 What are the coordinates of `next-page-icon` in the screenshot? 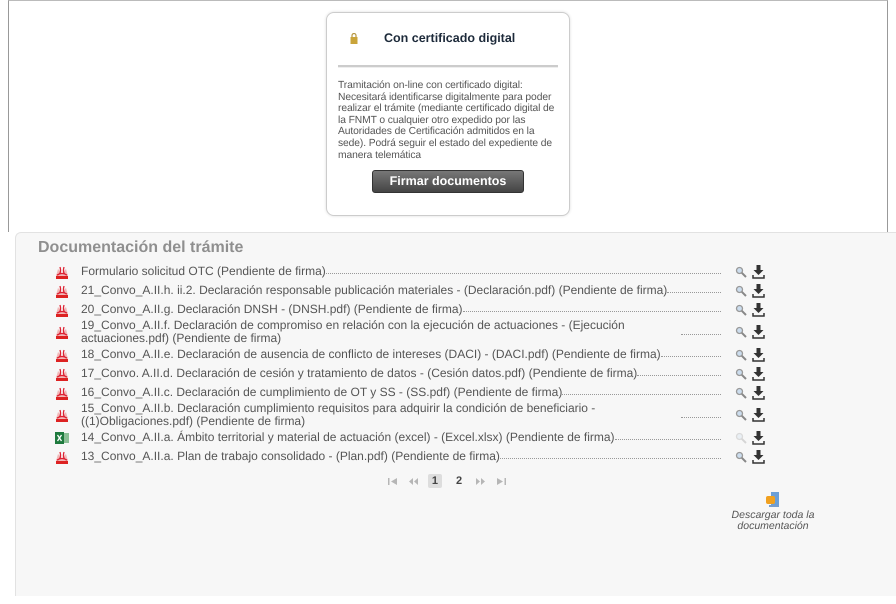 It's located at (481, 481).